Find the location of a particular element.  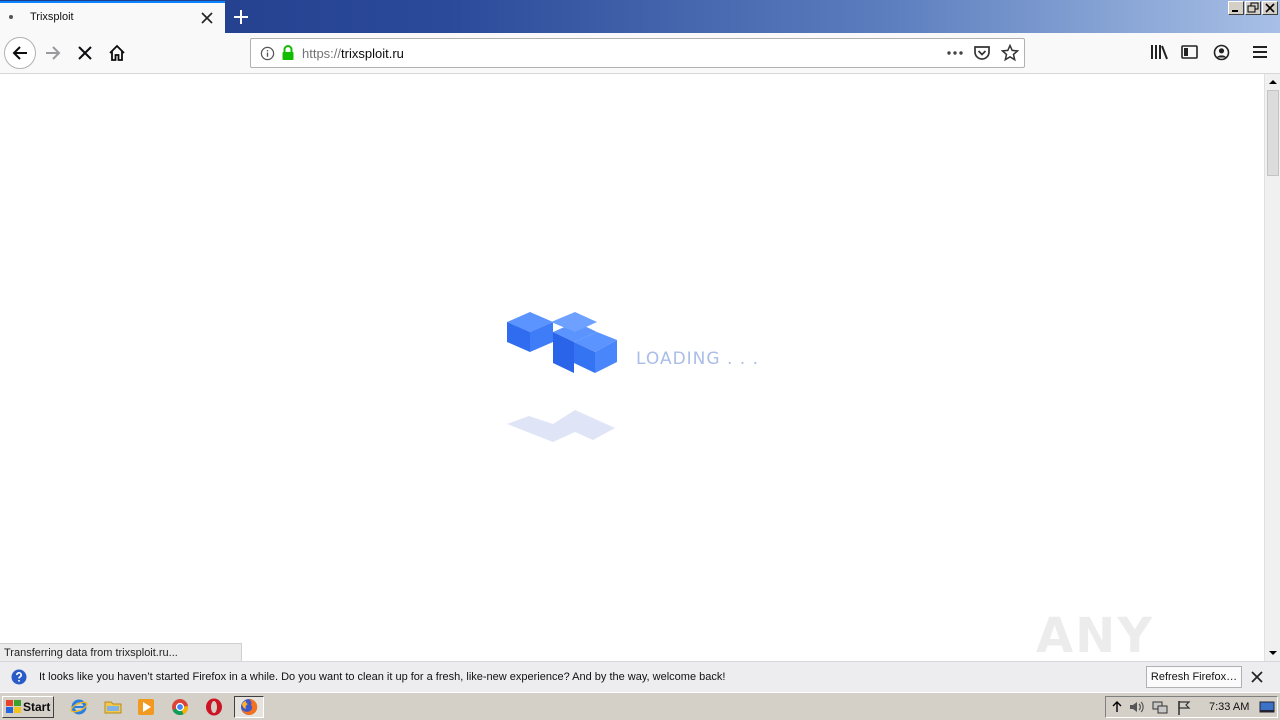

url-host: trixsploit.ru is located at coordinates (372, 53).